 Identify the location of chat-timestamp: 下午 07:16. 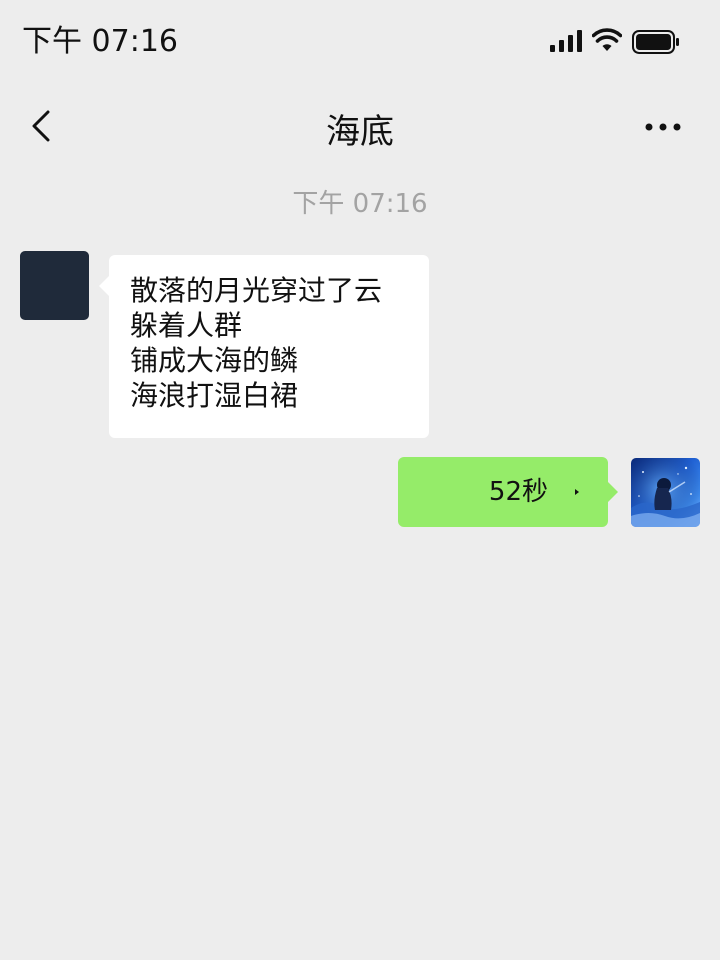
(360, 204).